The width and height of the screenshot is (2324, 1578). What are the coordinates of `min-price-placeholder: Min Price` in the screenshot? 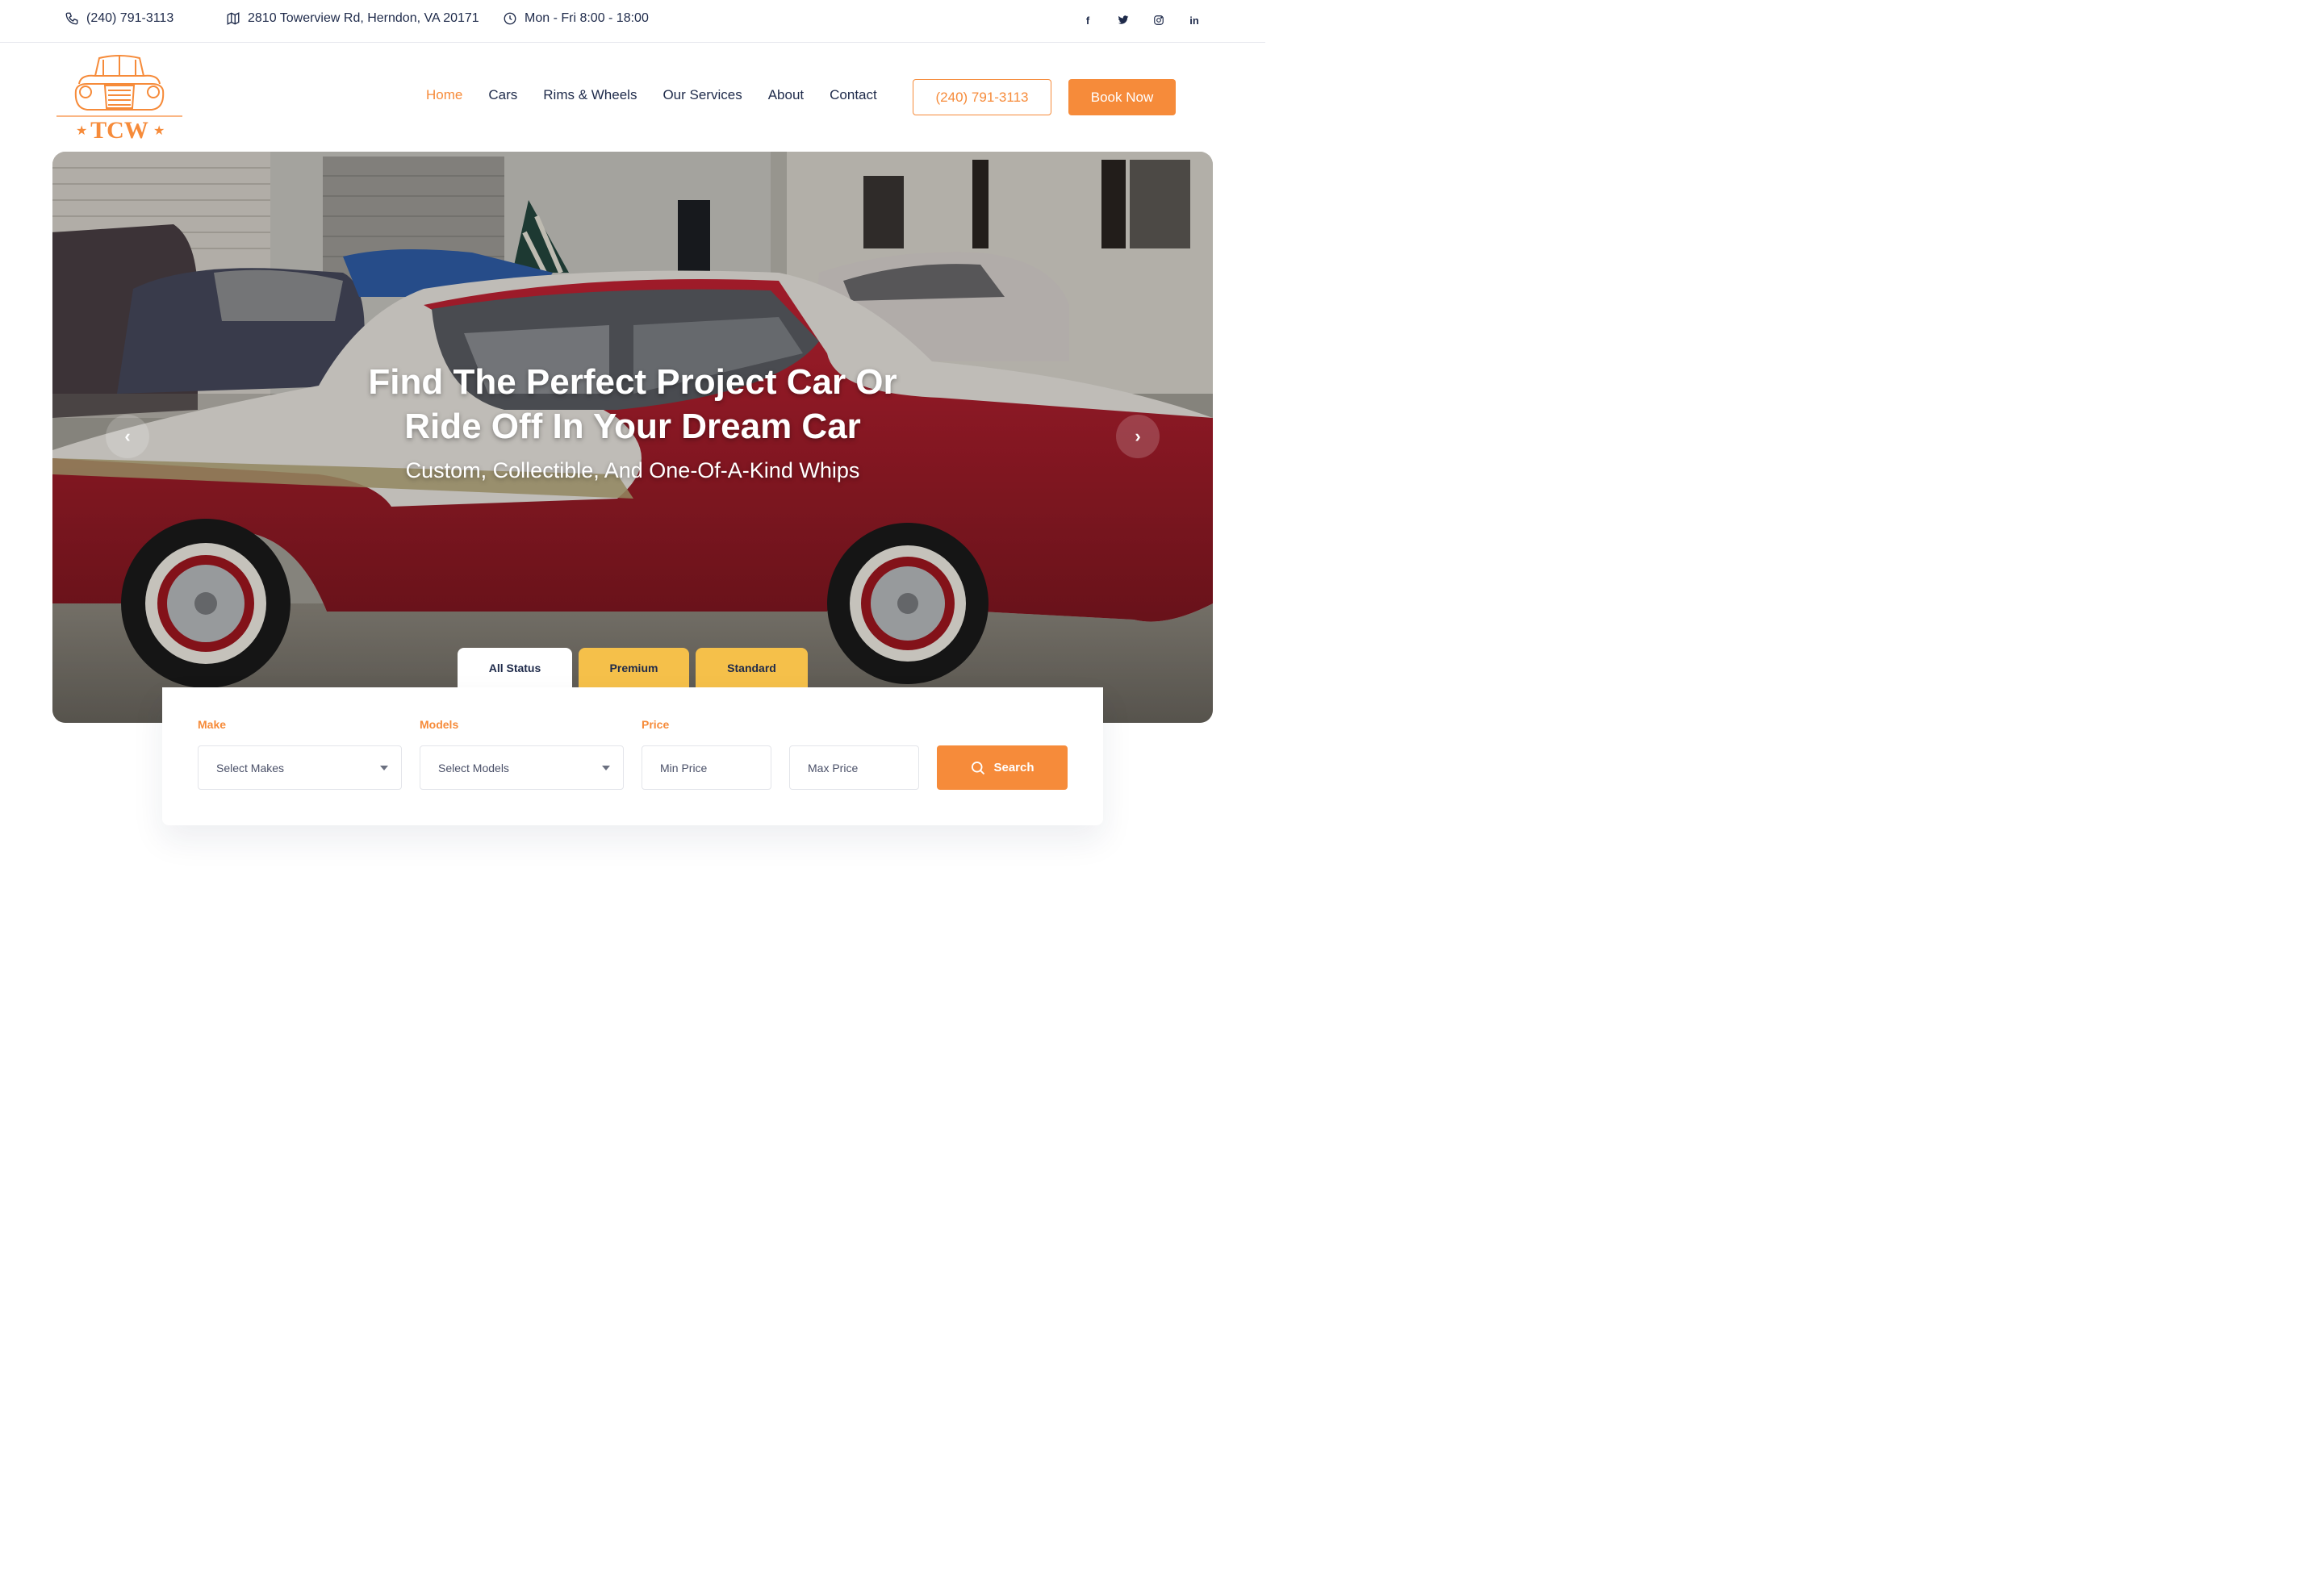 It's located at (684, 767).